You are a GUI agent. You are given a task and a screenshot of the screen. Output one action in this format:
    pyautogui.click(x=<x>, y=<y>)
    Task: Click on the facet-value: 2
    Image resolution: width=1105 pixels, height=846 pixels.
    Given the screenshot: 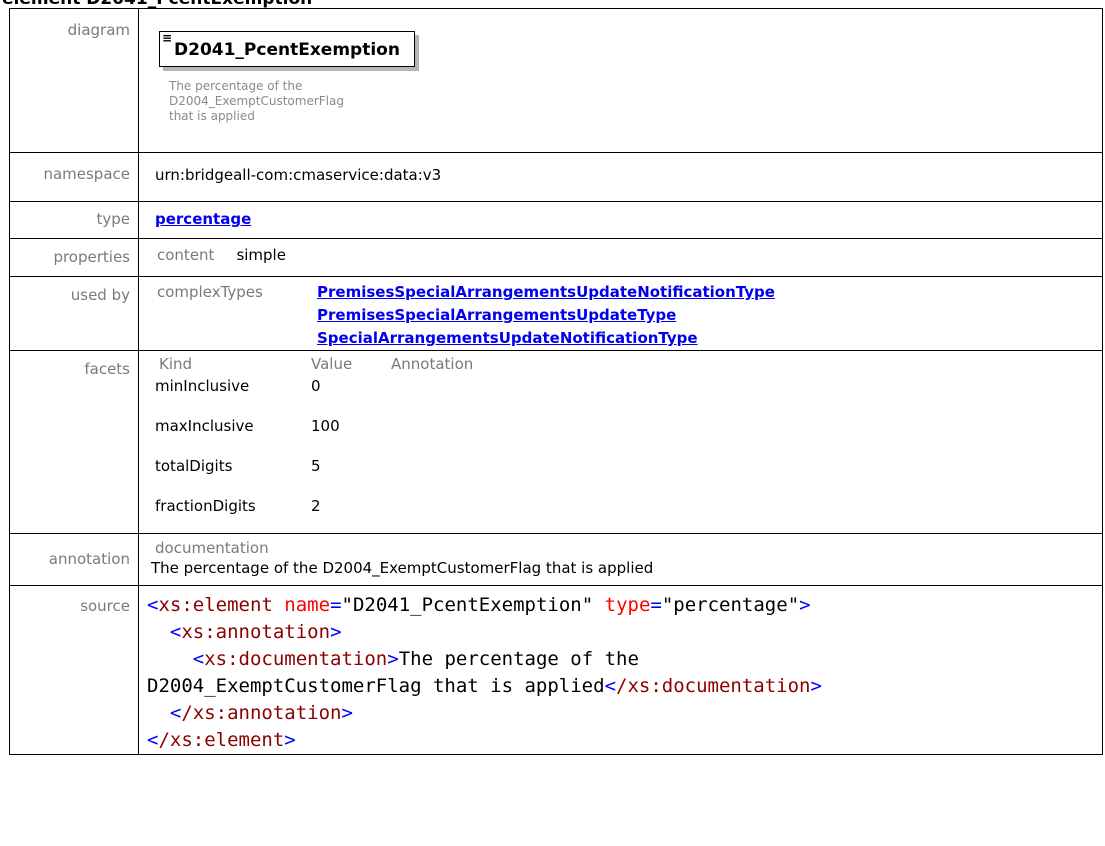 What is the action you would take?
    pyautogui.click(x=316, y=506)
    